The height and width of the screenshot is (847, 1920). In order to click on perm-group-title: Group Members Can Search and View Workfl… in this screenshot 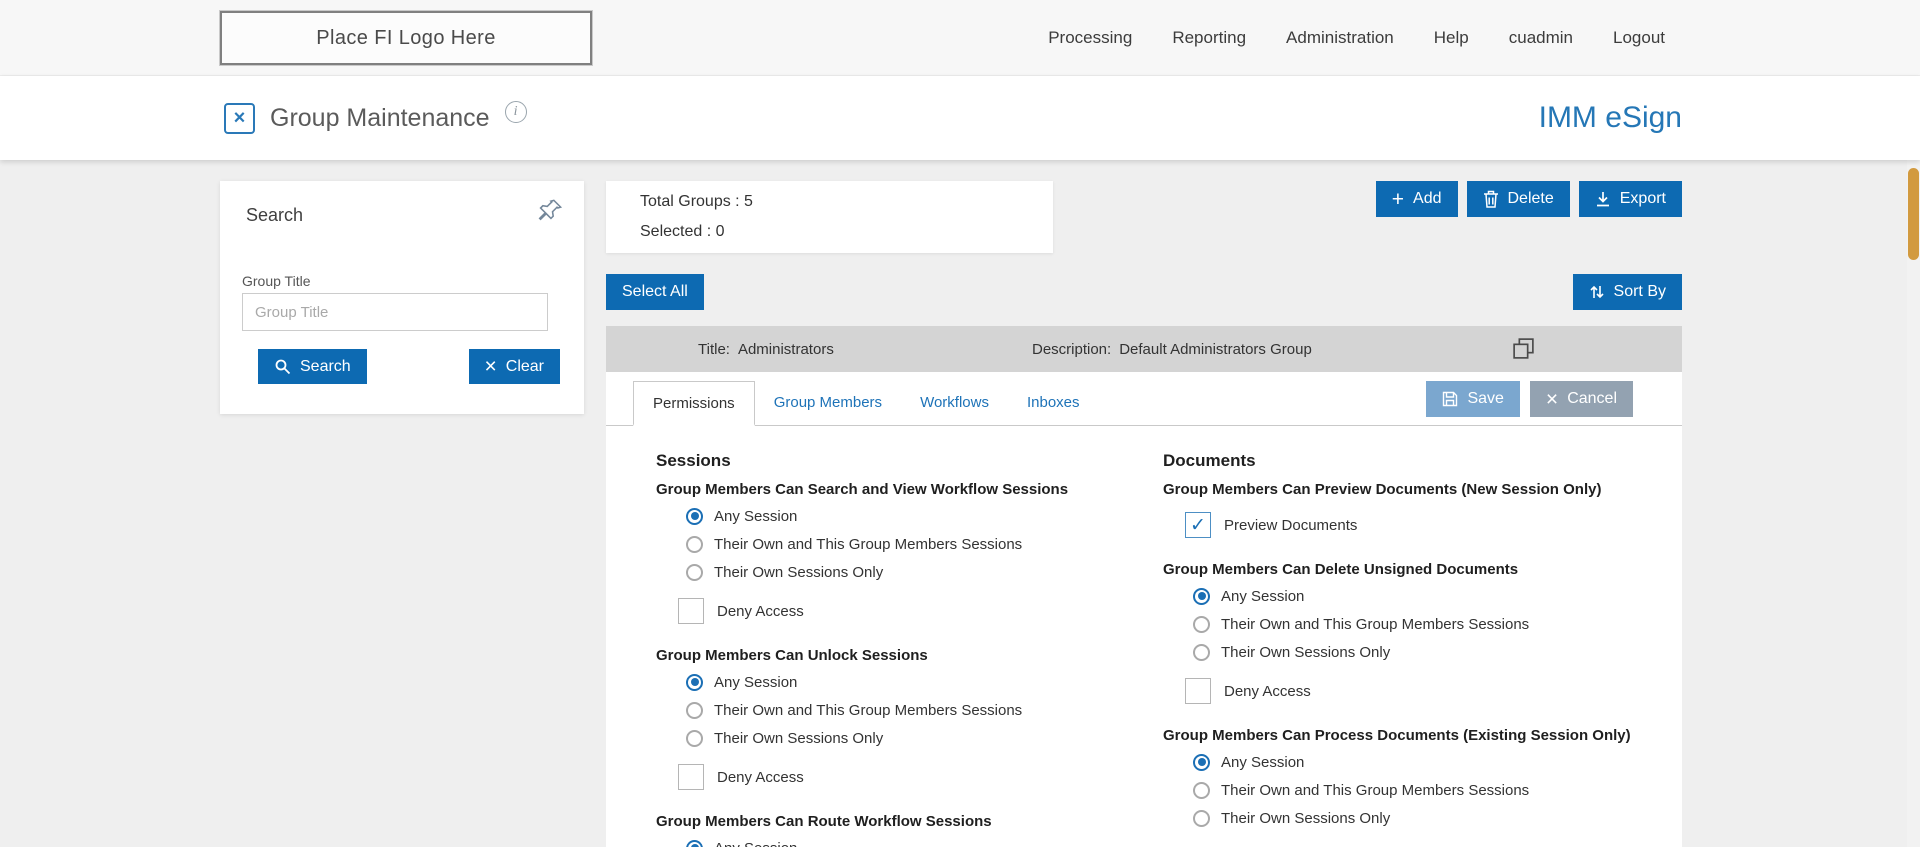, I will do `click(862, 489)`.